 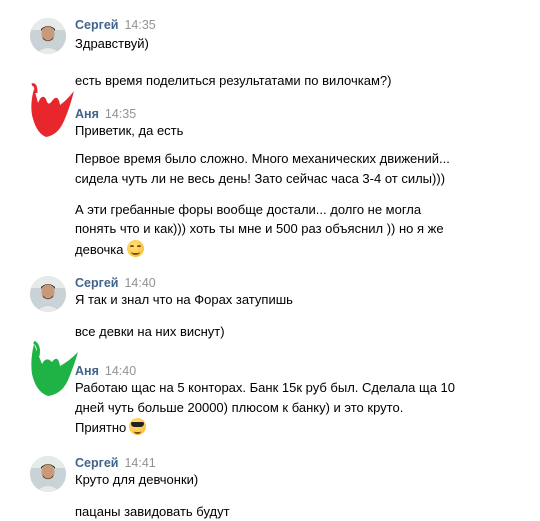 What do you see at coordinates (137, 479) in the screenshot?
I see `message-text: Круто для девчонки)` at bounding box center [137, 479].